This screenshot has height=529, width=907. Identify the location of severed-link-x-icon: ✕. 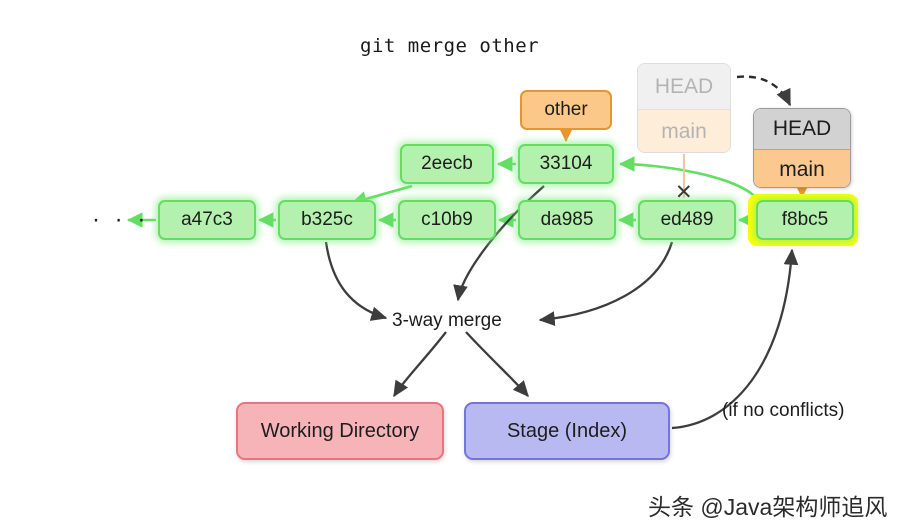
(684, 192).